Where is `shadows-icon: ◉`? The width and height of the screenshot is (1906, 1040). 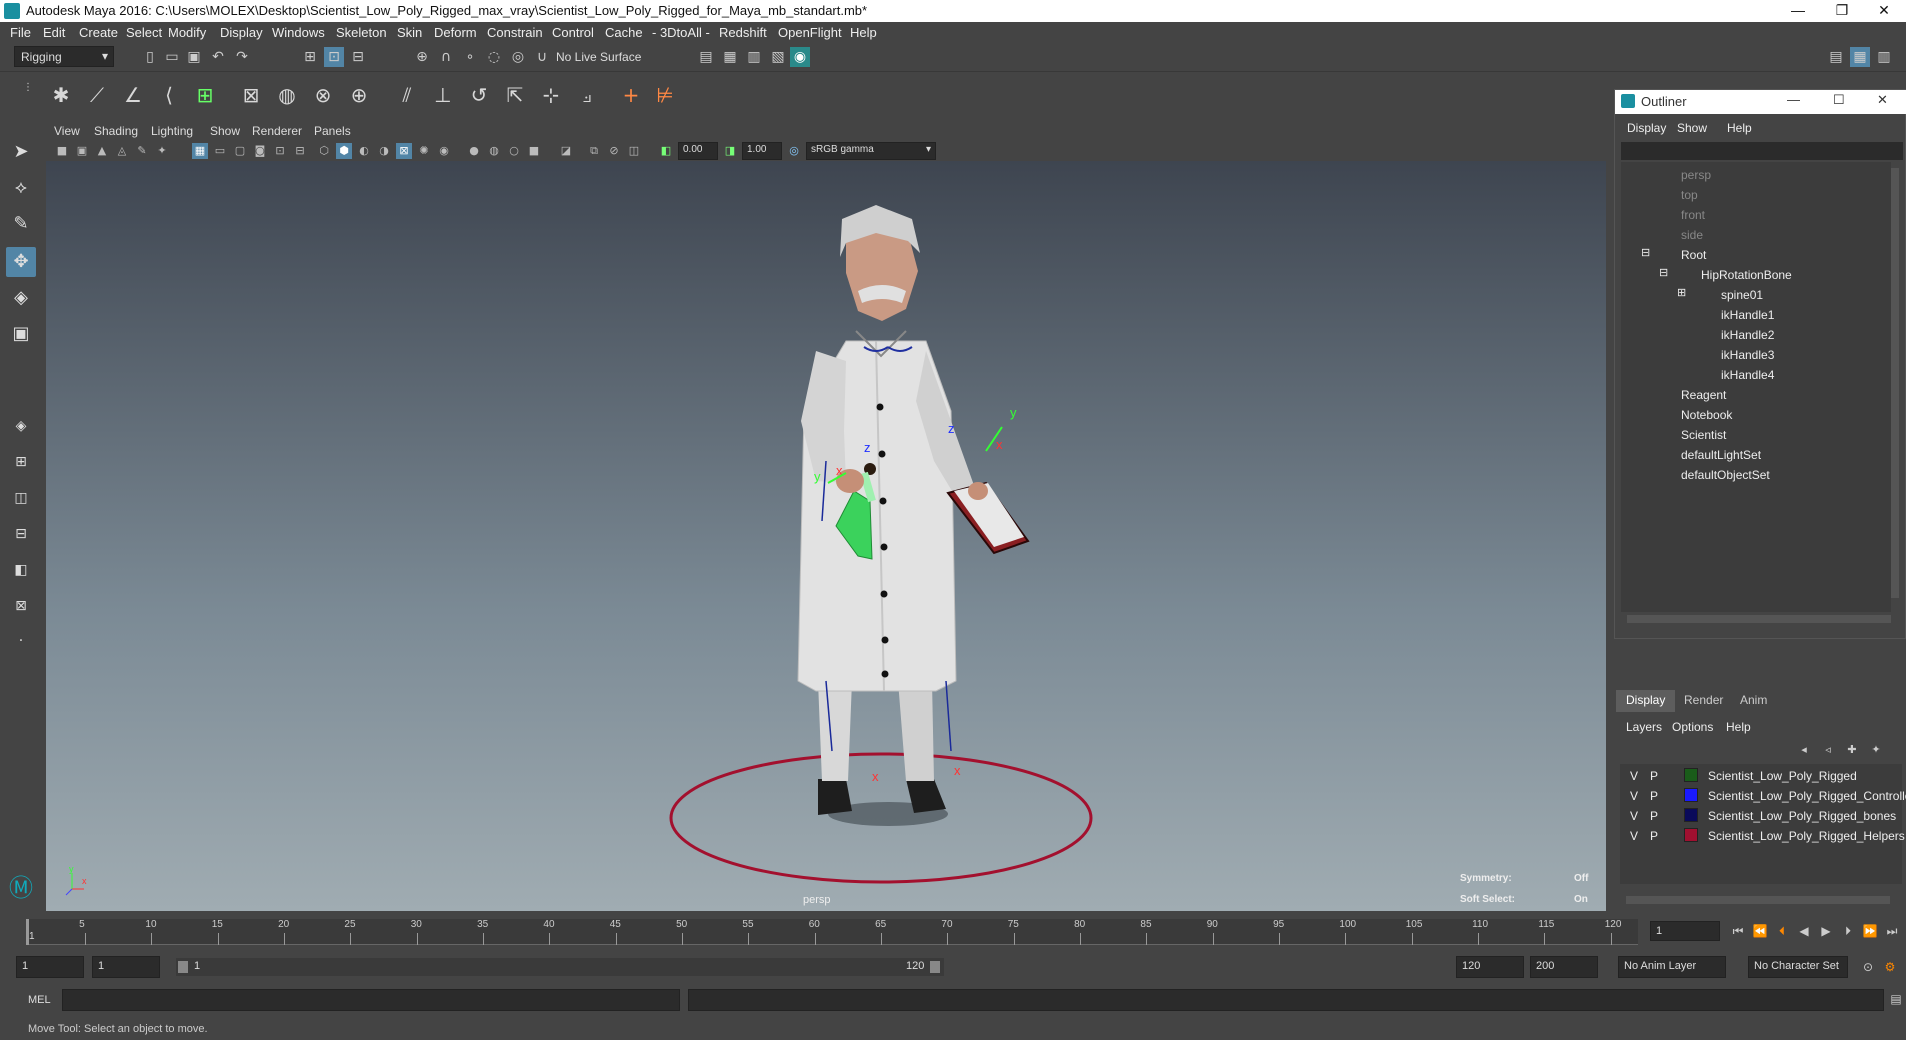 shadows-icon: ◉ is located at coordinates (444, 151).